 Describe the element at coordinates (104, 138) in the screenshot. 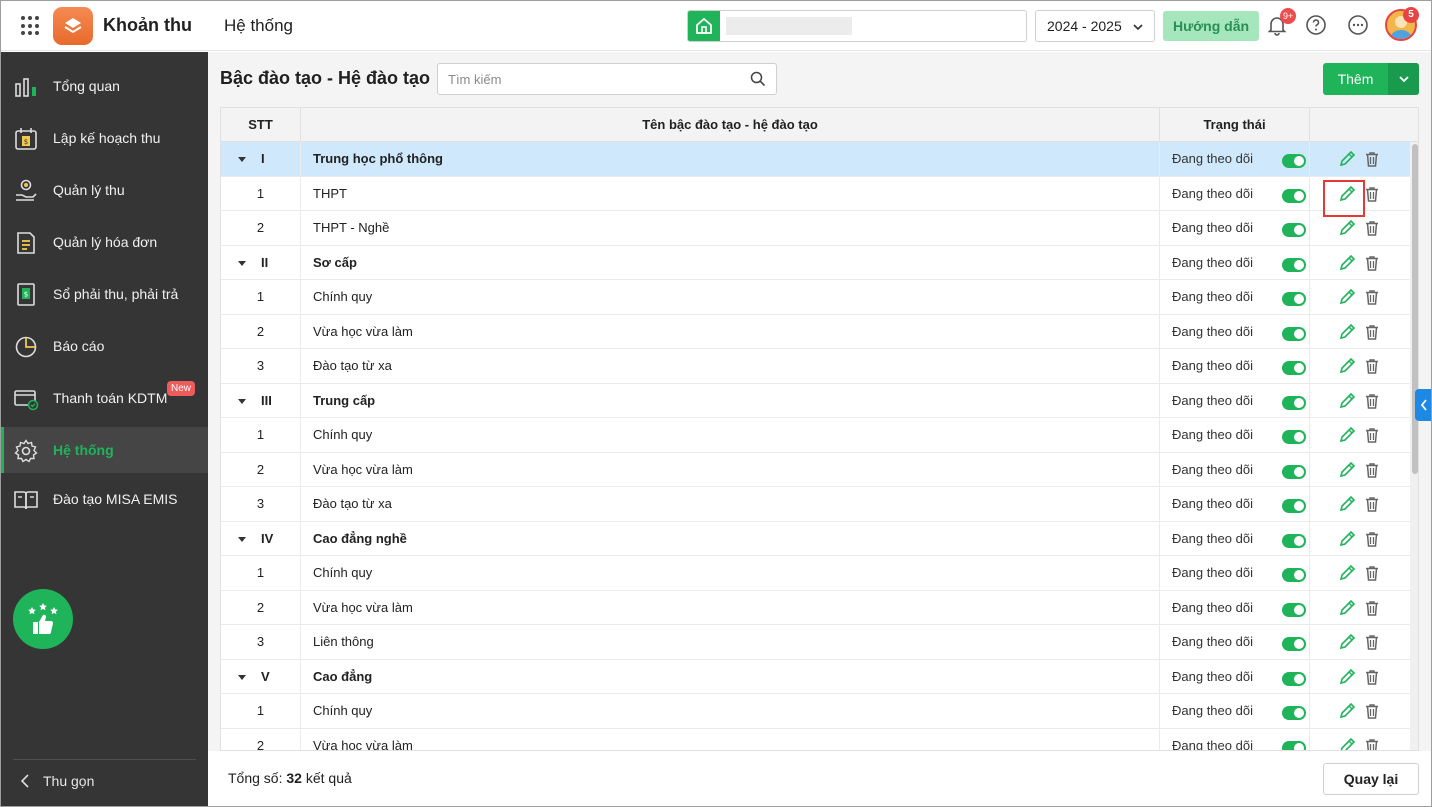

I see `sidebar-item-revenue-plan: $ Lập kế hoạch thu` at that location.